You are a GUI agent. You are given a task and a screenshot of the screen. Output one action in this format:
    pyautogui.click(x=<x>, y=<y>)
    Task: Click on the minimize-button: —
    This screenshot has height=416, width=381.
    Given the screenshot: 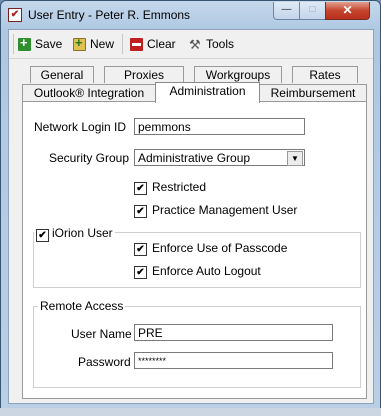 What is the action you would take?
    pyautogui.click(x=286, y=11)
    